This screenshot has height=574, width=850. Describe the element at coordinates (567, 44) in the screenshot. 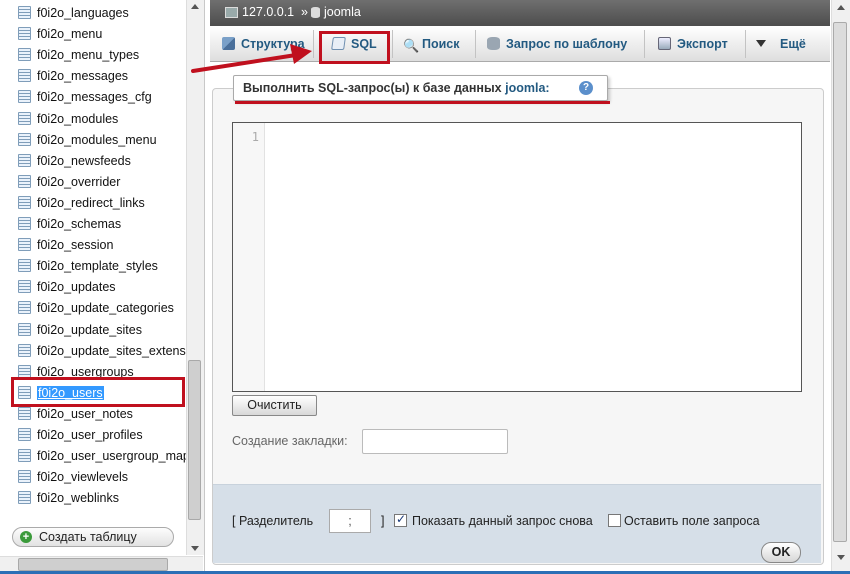

I see `tab-query-label: Запрос по шаблону` at that location.